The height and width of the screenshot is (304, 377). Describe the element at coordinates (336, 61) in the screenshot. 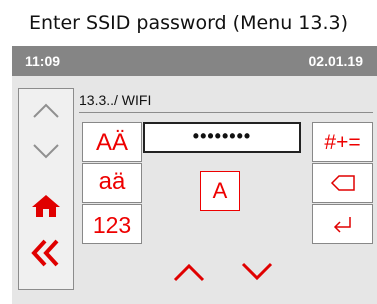

I see `status-date: 02.01.19` at that location.